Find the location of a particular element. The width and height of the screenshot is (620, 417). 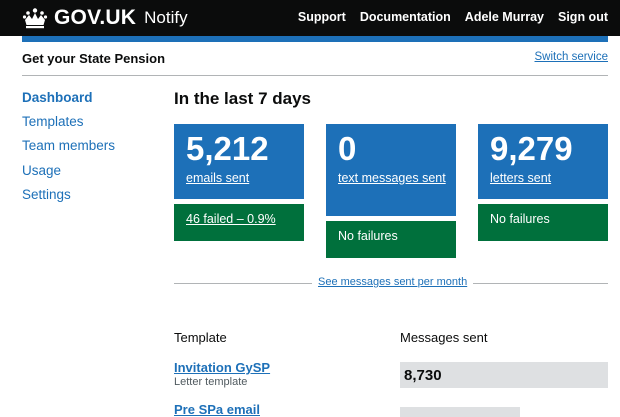

texts-sent-link: text messages sent is located at coordinates (393, 178).